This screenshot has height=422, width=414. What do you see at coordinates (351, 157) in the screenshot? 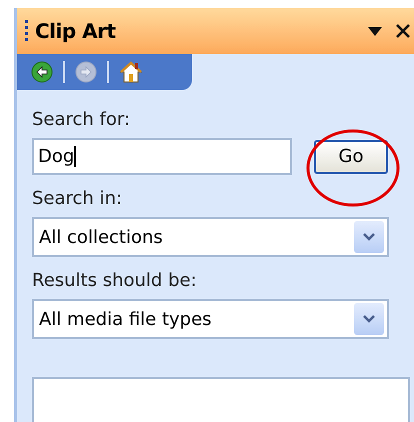
I see `go-button: Go` at bounding box center [351, 157].